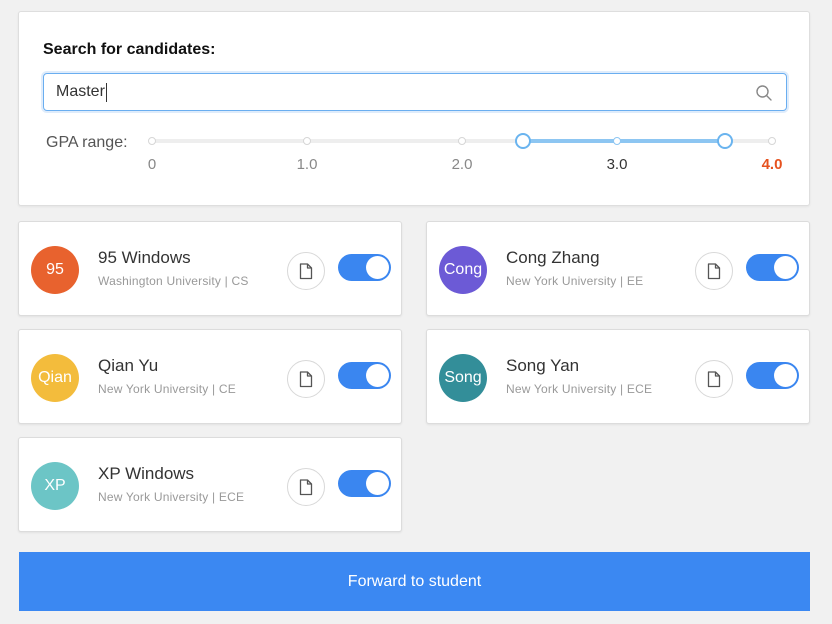 Image resolution: width=832 pixels, height=624 pixels. I want to click on avatar: Qian, so click(55, 378).